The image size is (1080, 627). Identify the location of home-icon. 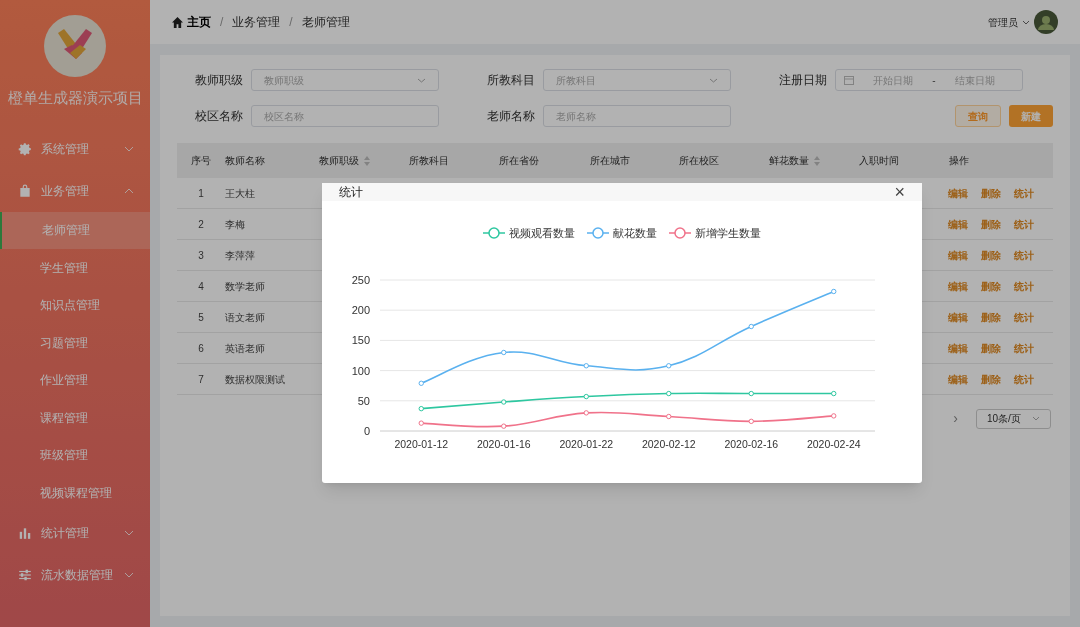
(177, 22).